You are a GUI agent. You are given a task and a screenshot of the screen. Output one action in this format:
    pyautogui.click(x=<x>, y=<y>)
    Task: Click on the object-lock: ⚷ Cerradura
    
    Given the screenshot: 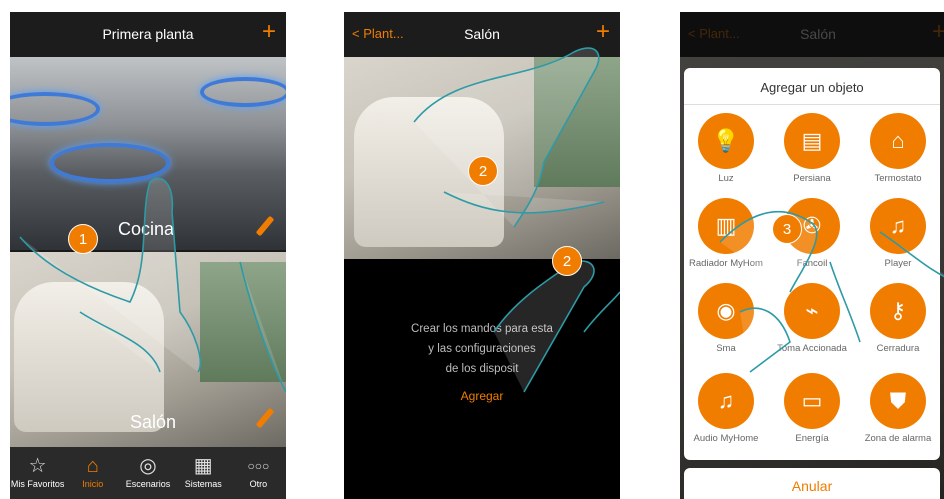 What is the action you would take?
    pyautogui.click(x=898, y=318)
    